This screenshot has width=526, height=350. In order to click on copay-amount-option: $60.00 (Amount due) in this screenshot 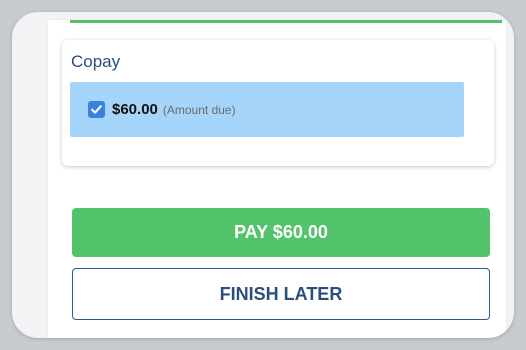, I will do `click(267, 109)`.